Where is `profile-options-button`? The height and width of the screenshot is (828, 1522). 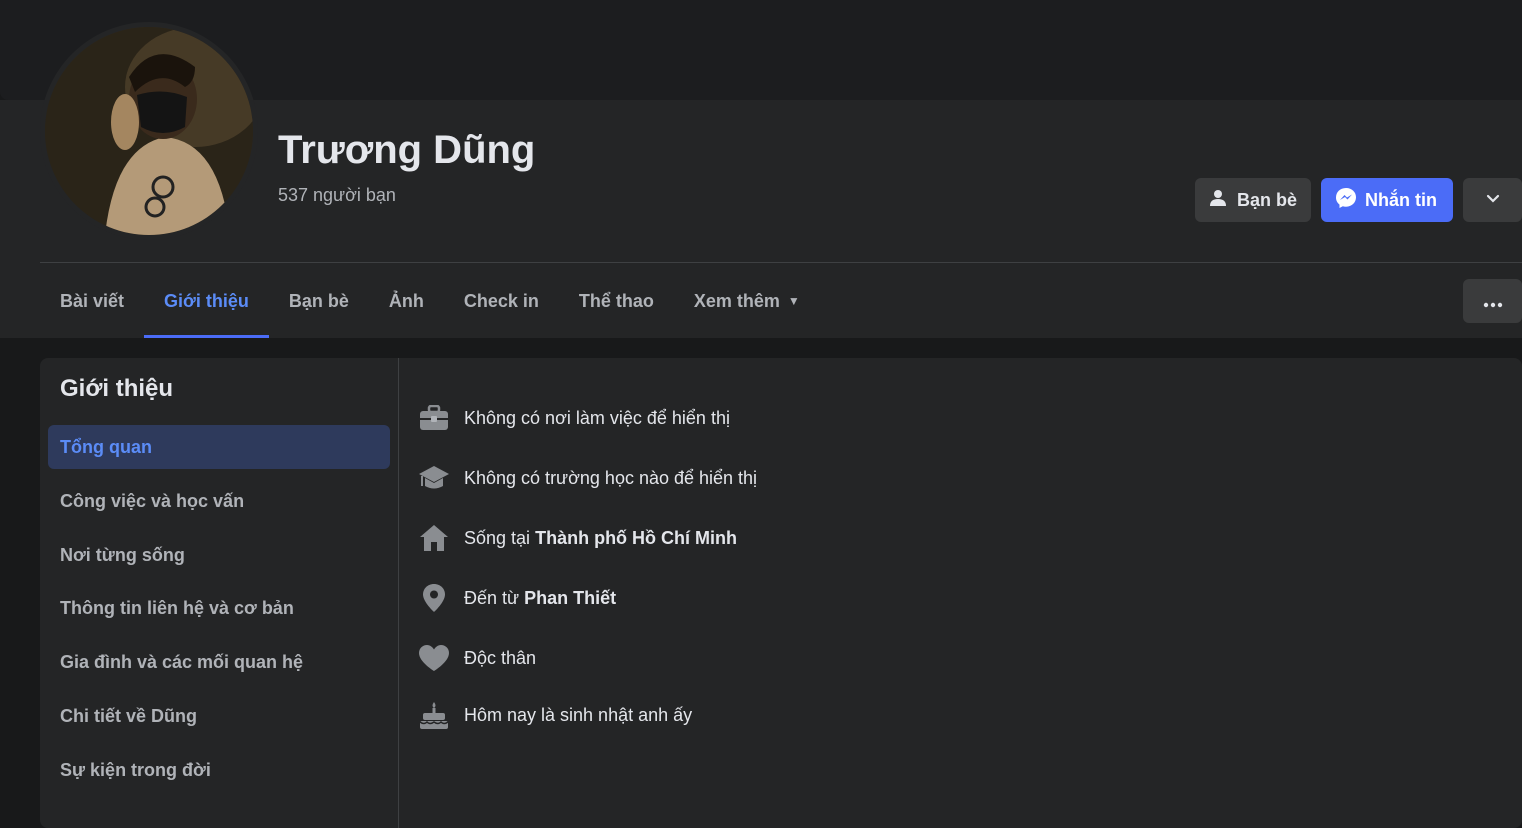
profile-options-button is located at coordinates (1492, 301).